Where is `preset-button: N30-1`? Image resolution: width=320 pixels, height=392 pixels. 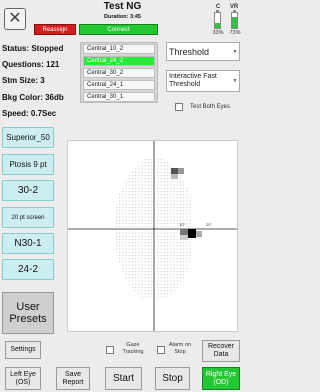 preset-button: N30-1 is located at coordinates (28, 243).